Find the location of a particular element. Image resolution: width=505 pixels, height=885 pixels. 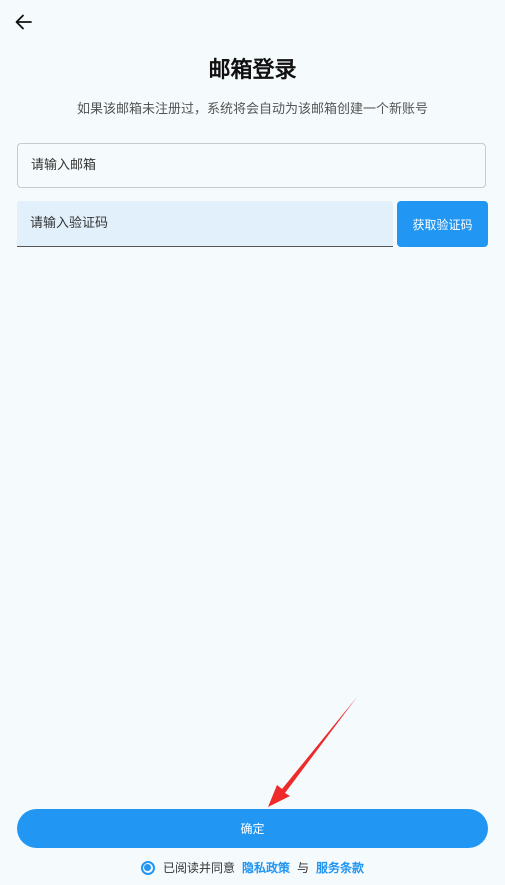

annotation-arrow is located at coordinates (312, 752).